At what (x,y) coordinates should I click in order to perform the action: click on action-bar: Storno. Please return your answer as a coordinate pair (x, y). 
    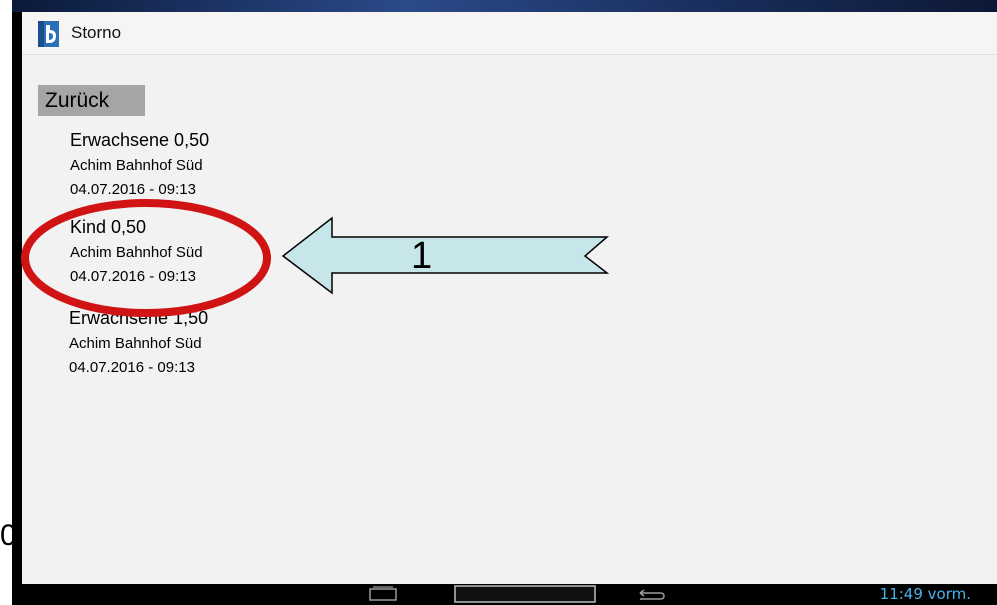
    Looking at the image, I should click on (509, 33).